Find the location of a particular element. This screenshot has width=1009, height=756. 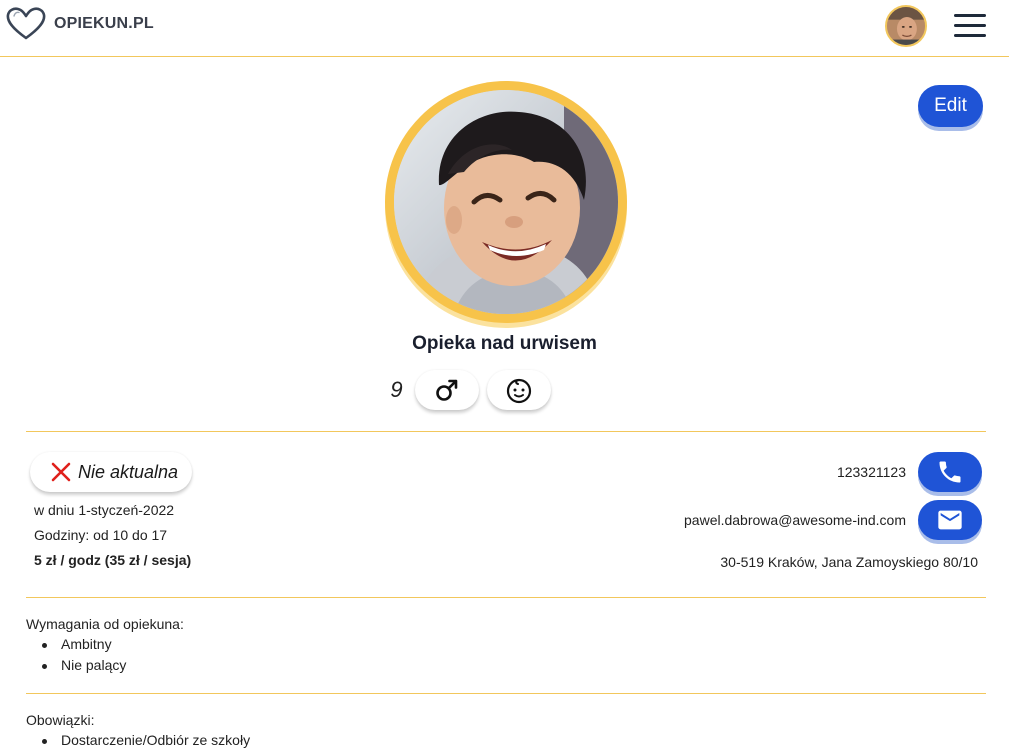

user-avatar is located at coordinates (906, 26).